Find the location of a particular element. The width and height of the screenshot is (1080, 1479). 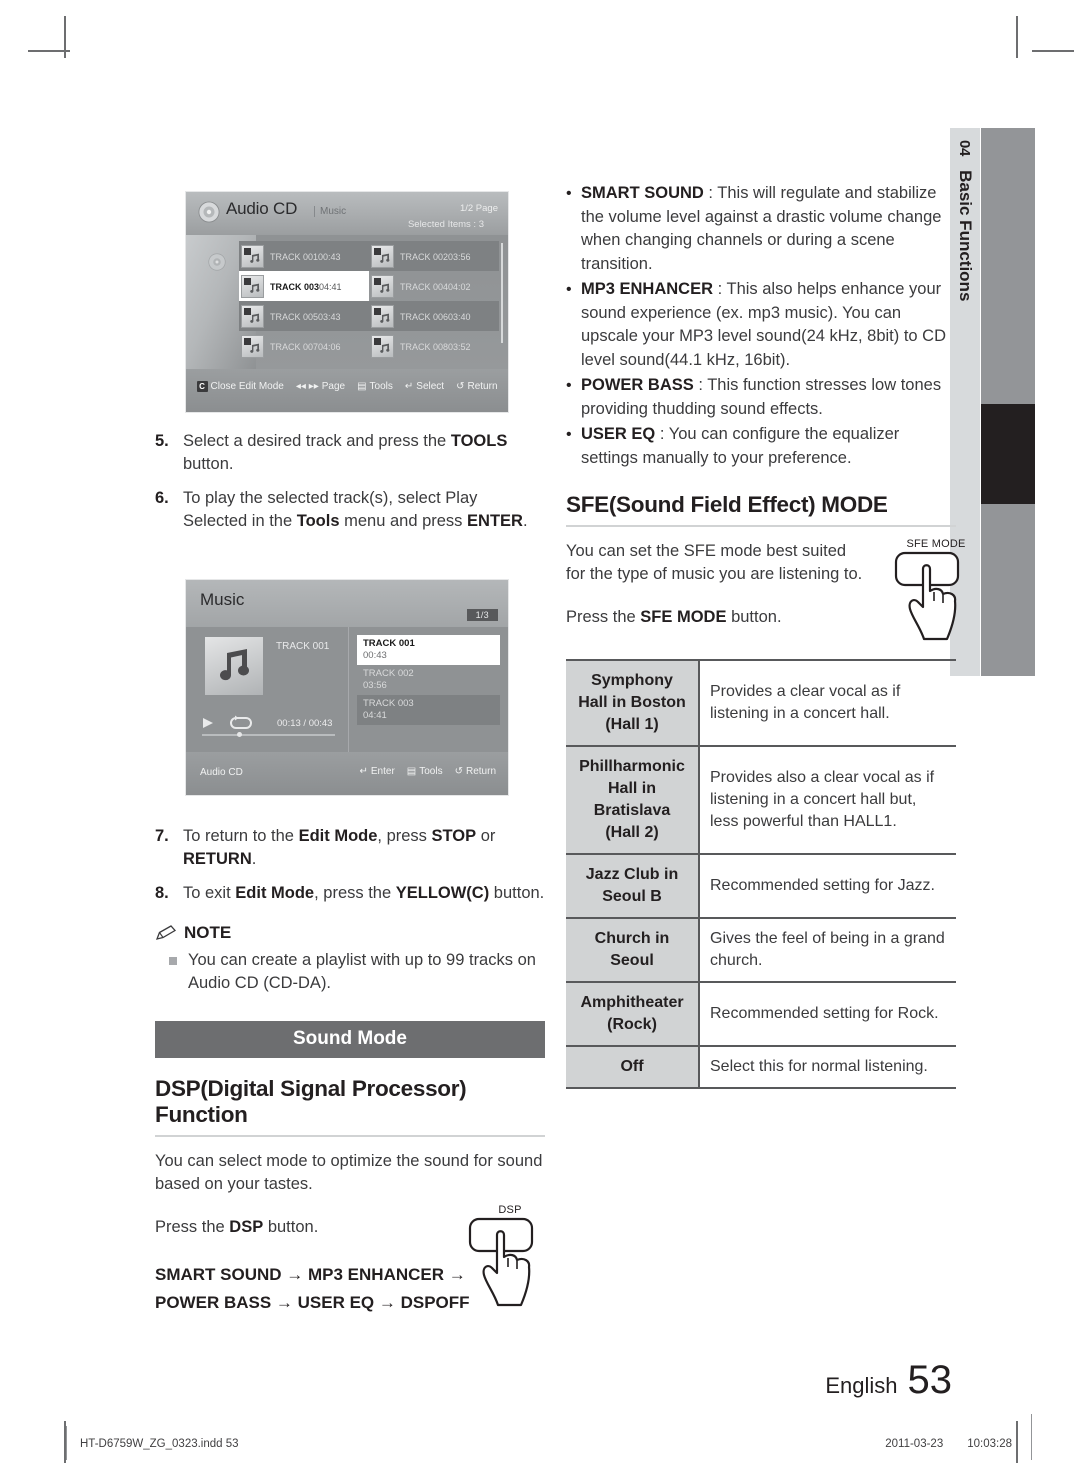

playlist-item: TRACK 003 04:41 is located at coordinates (428, 710).